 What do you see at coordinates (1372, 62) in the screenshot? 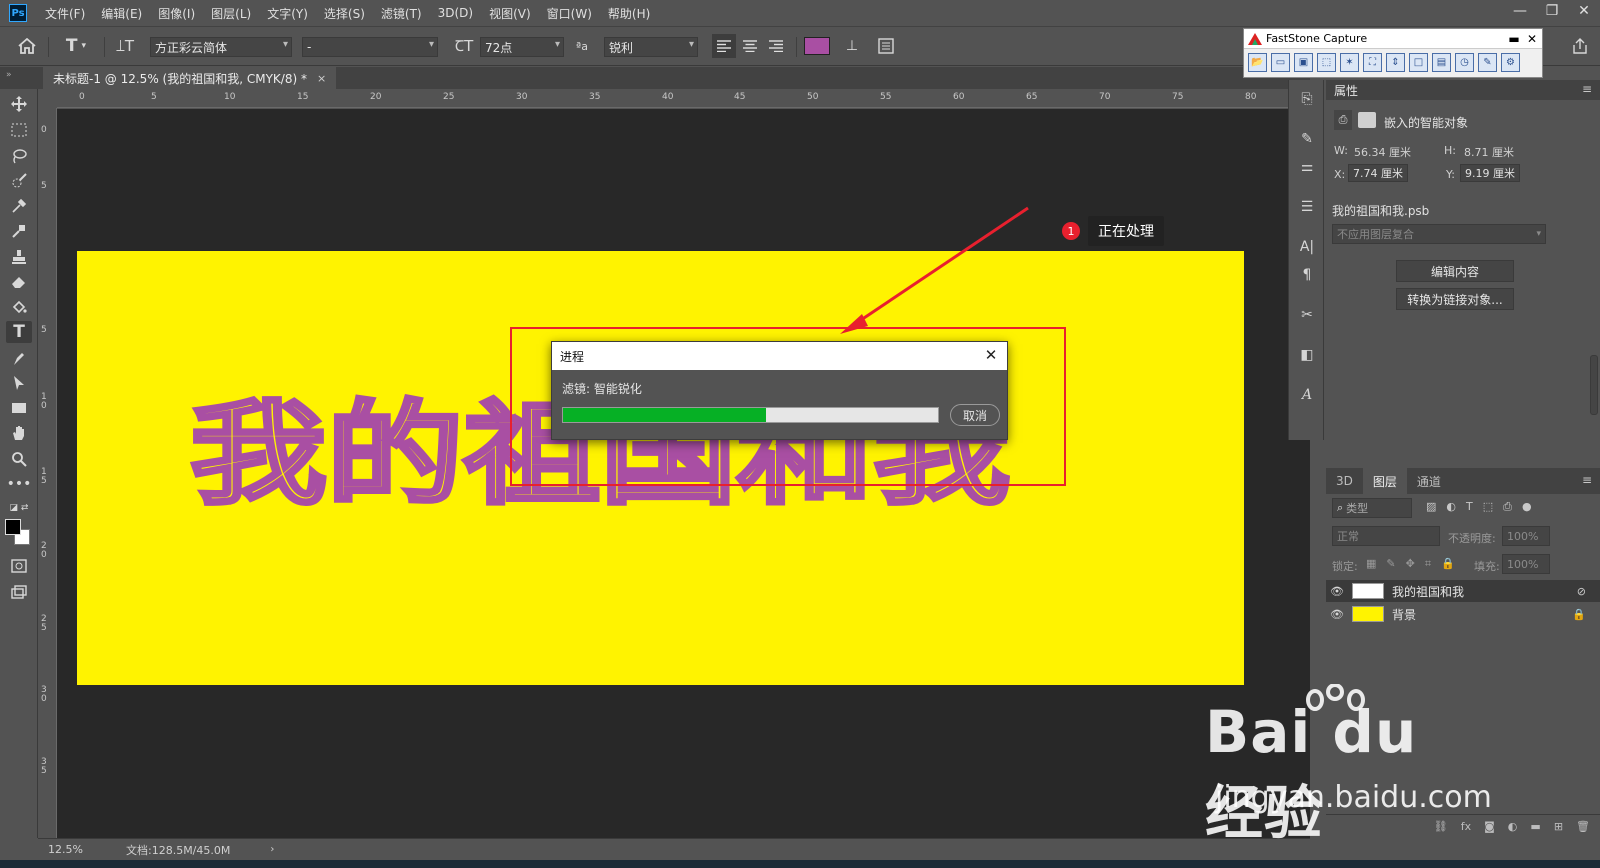
I see `capture-fullscreen-icon: ⛶` at bounding box center [1372, 62].